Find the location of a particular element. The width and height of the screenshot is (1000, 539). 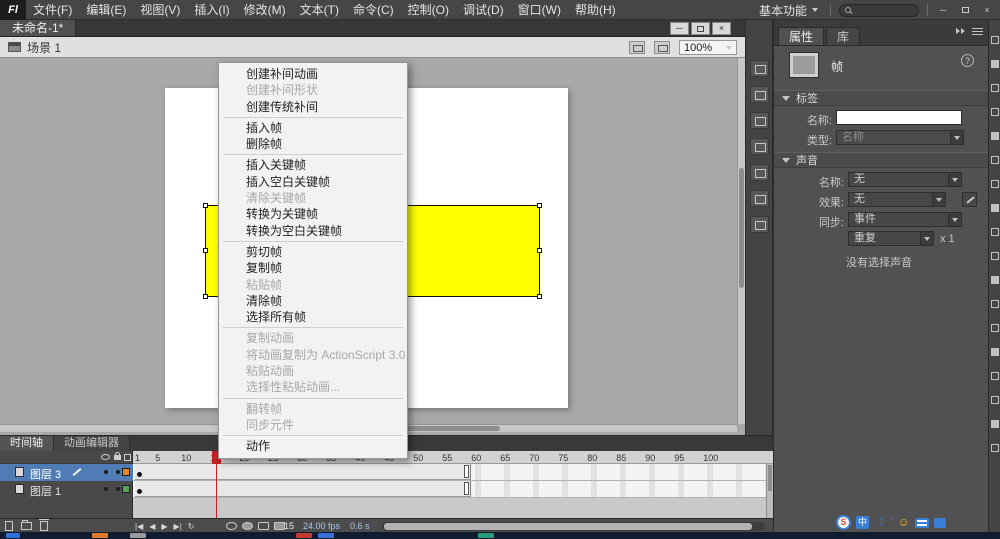

edit-symbols-button is located at coordinates (662, 47).